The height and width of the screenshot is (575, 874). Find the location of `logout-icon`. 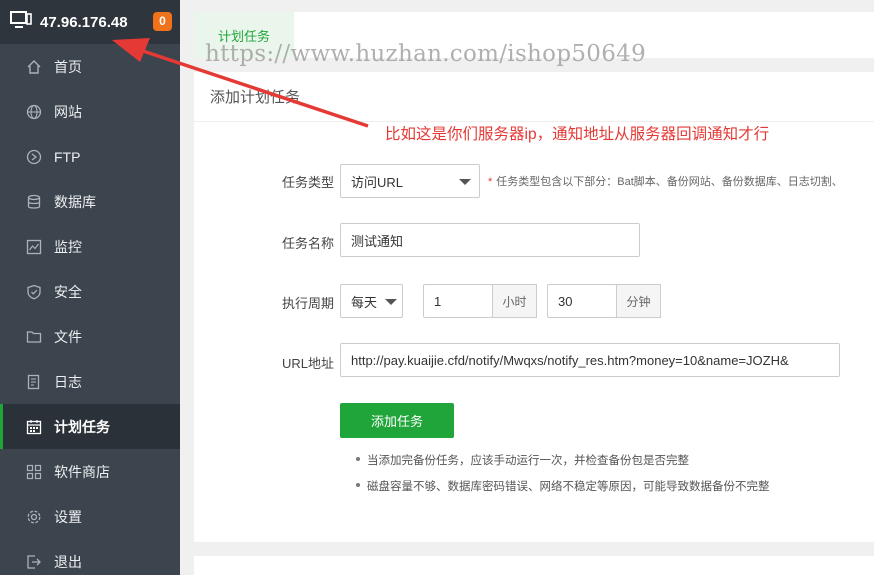

logout-icon is located at coordinates (34, 562).